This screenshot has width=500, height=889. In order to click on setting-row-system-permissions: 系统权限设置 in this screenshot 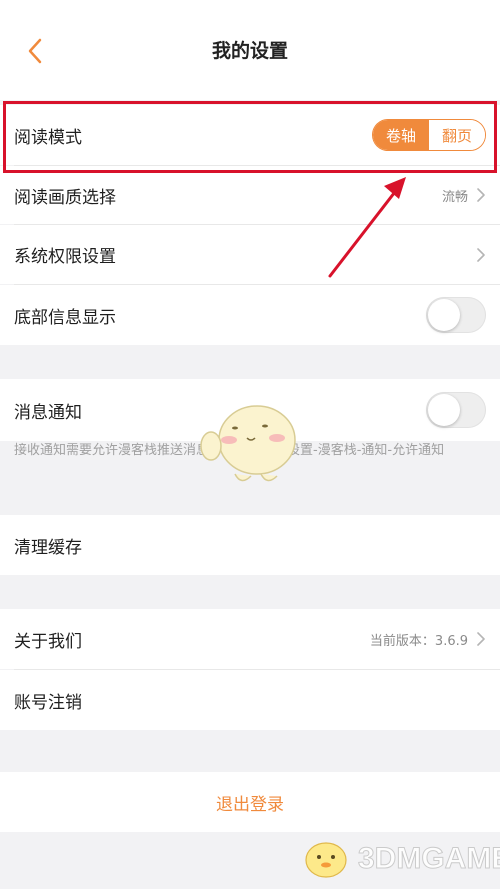, I will do `click(250, 254)`.